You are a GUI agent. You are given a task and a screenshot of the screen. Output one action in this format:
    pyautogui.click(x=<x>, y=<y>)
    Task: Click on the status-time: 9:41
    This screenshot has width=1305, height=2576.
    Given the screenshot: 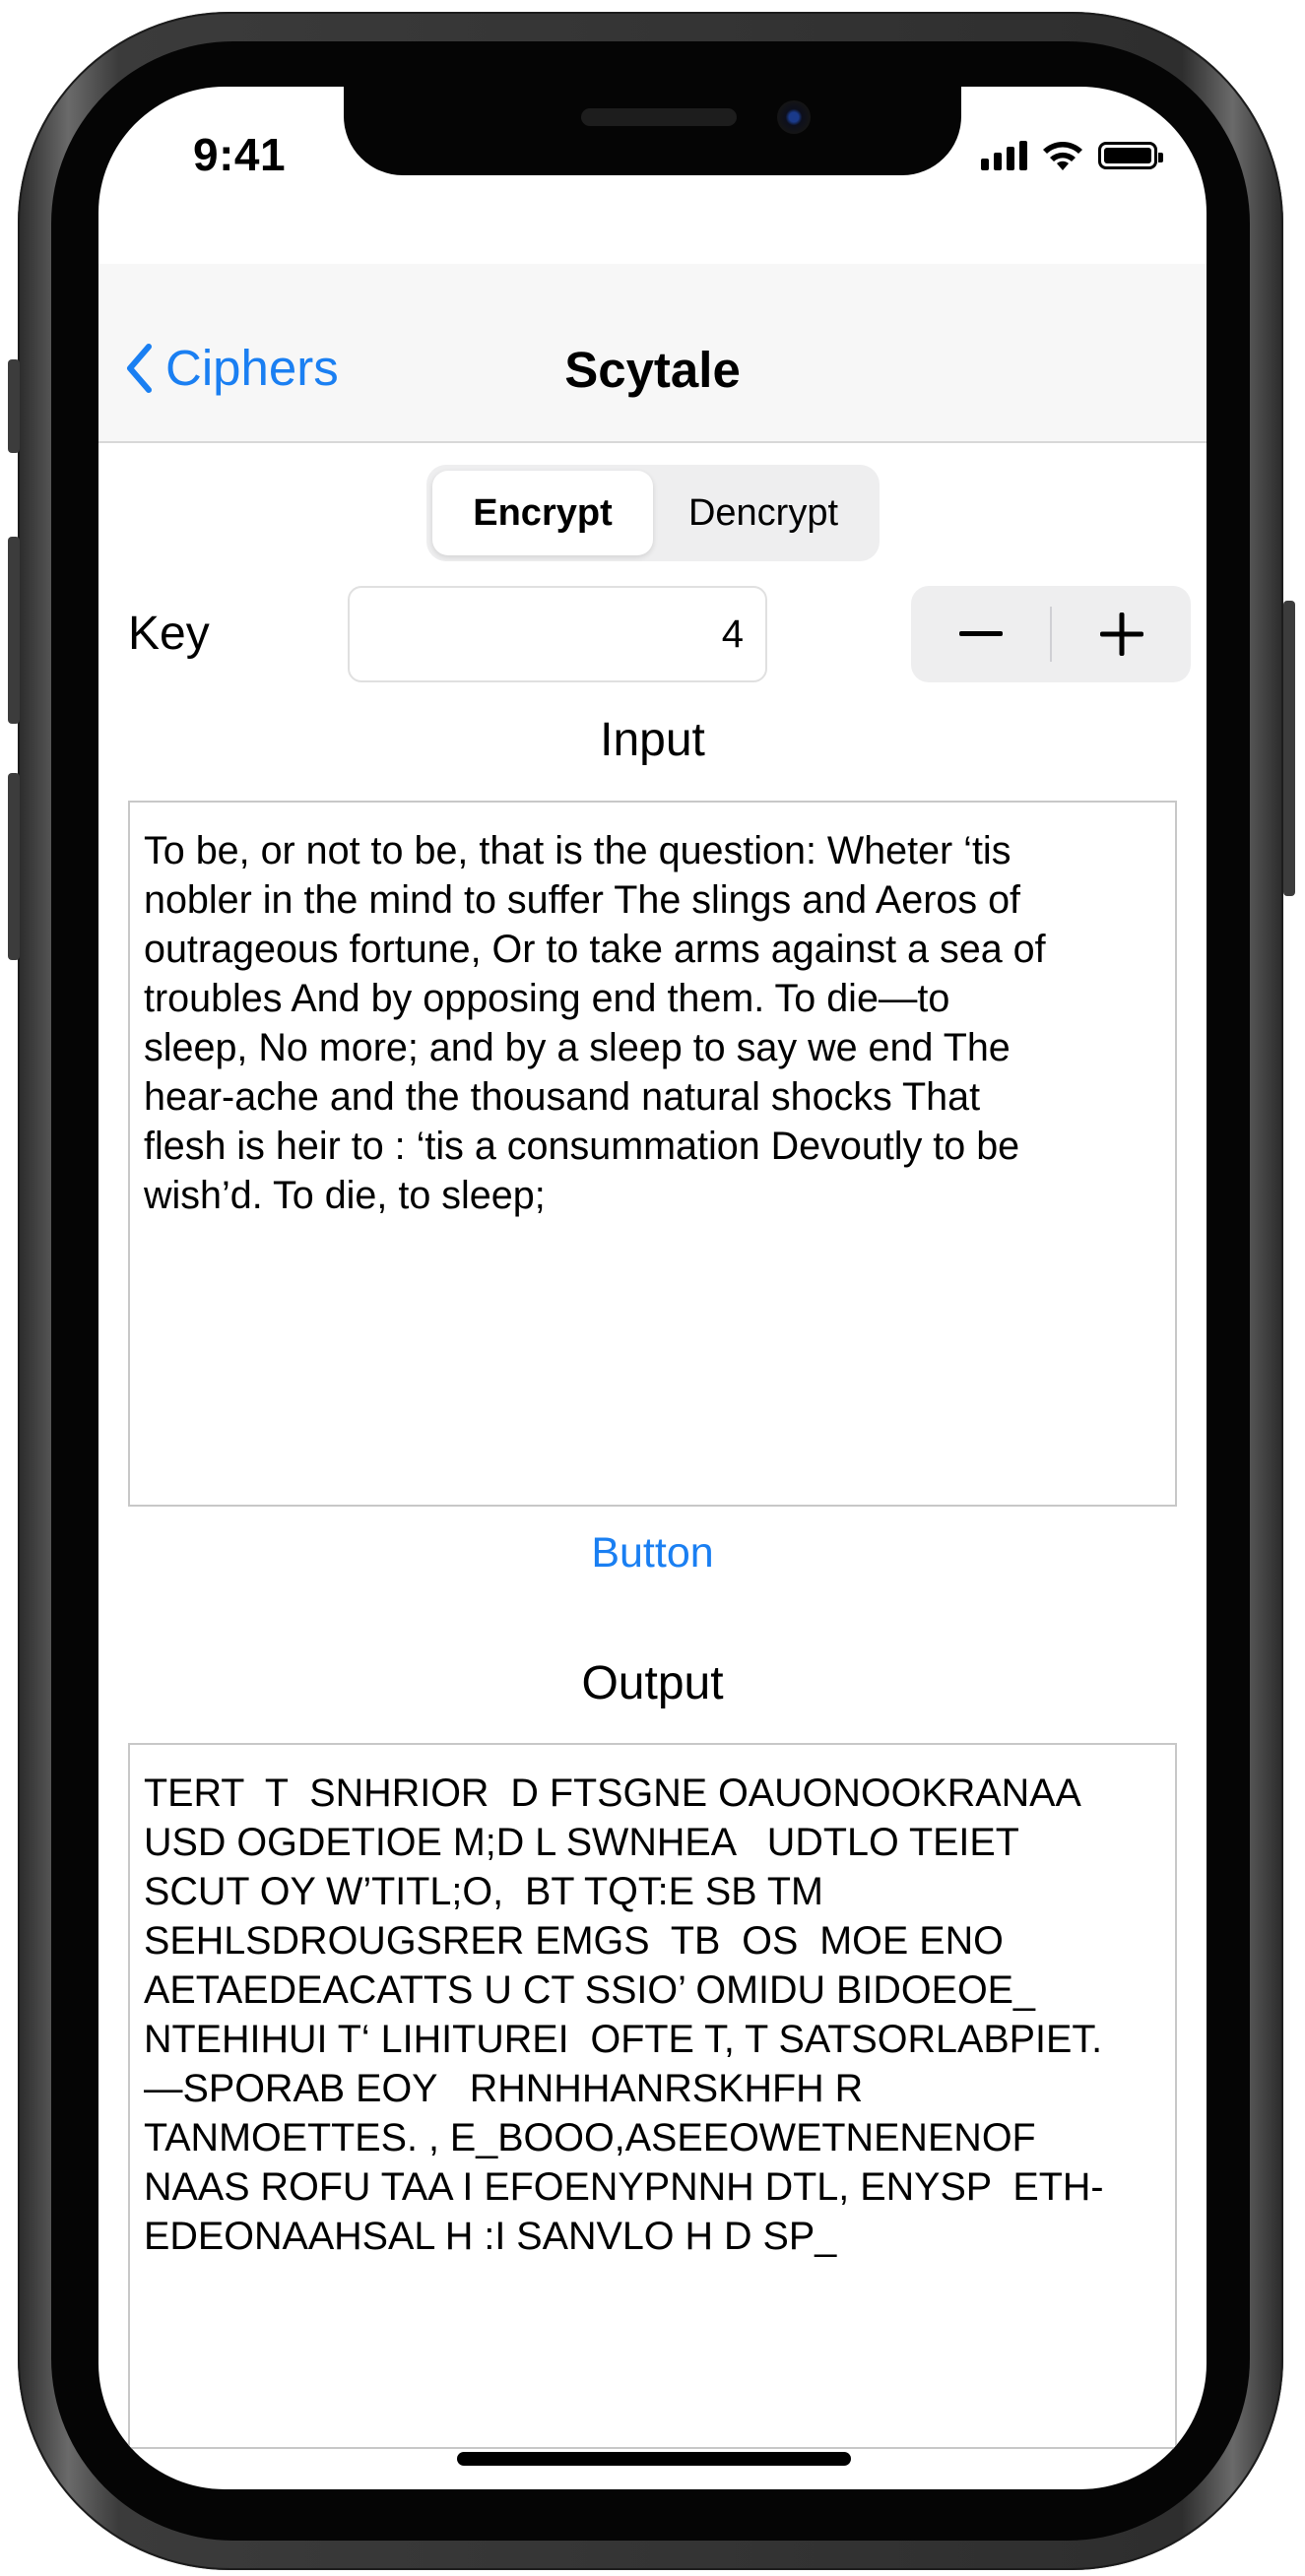 What is the action you would take?
    pyautogui.click(x=240, y=154)
    